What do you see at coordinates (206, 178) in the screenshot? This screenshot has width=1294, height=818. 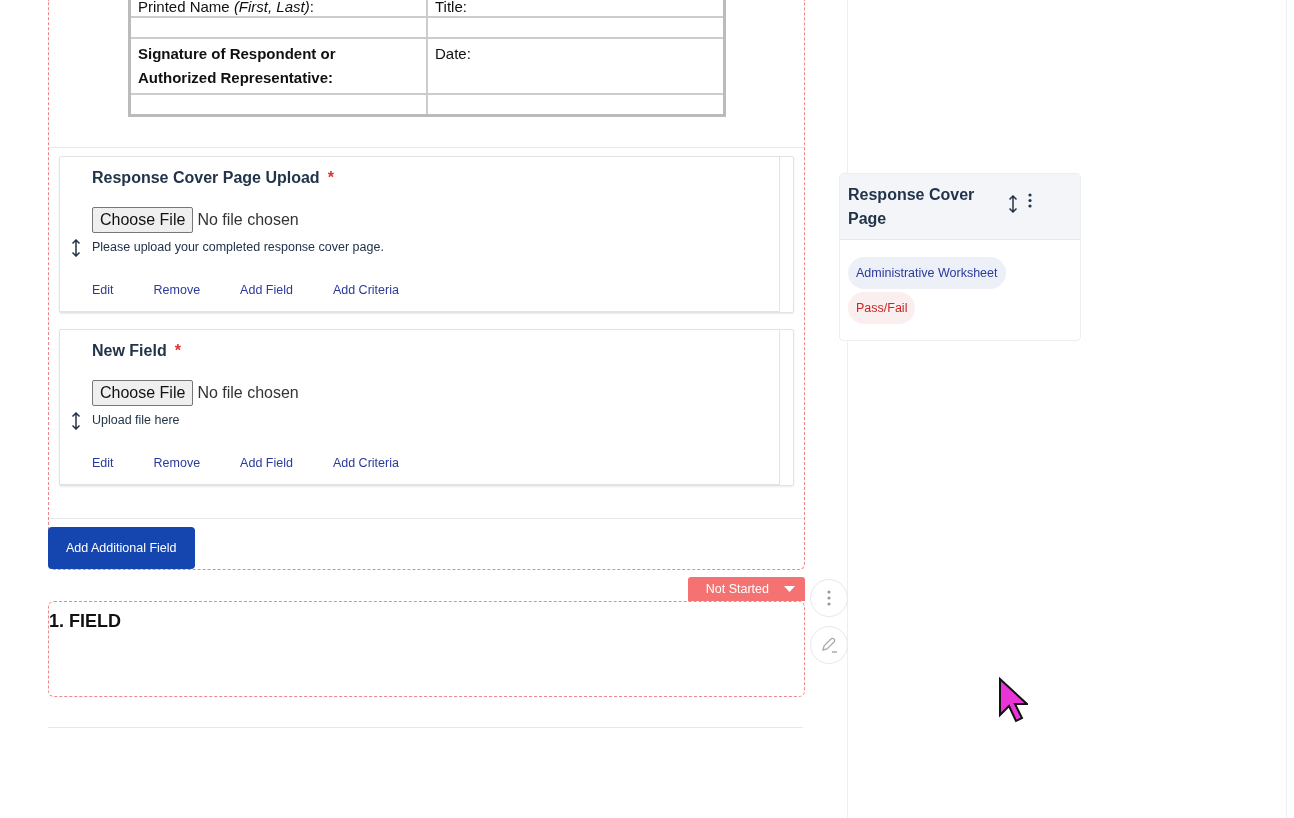 I see `field-title: Response Cover Page Upload` at bounding box center [206, 178].